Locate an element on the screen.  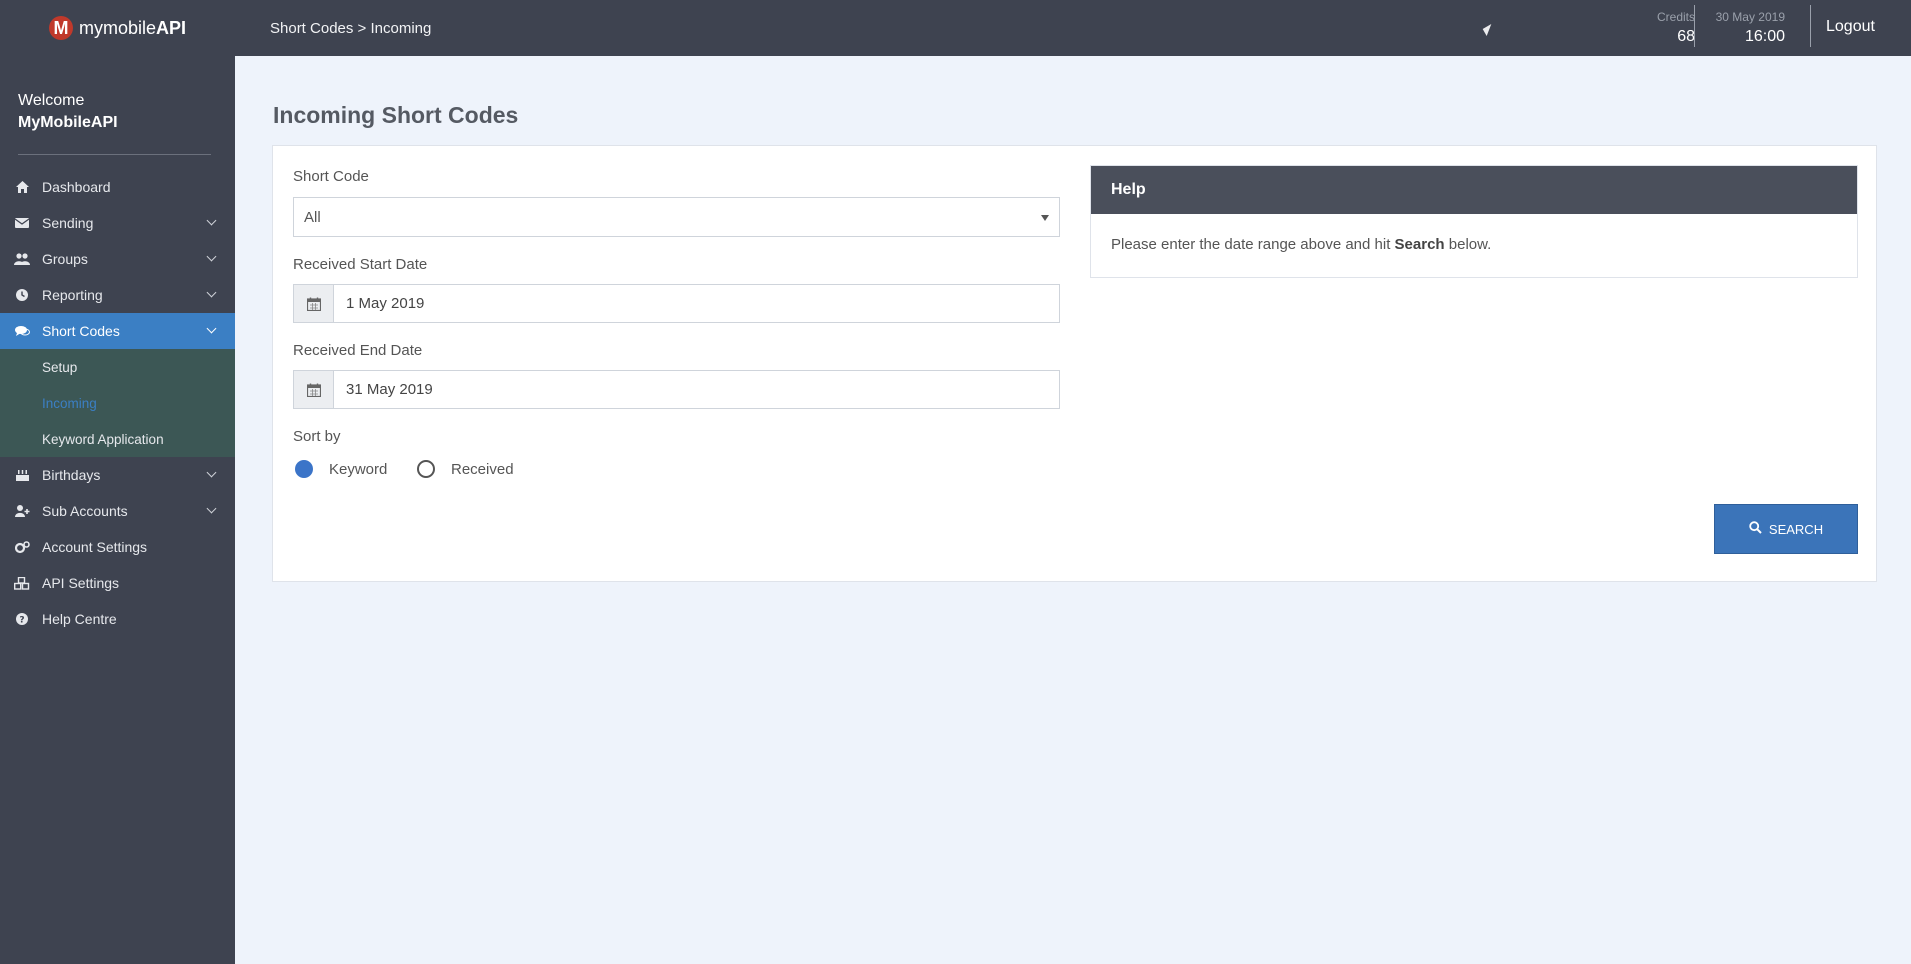
credits-label: Credits is located at coordinates (1675, 17).